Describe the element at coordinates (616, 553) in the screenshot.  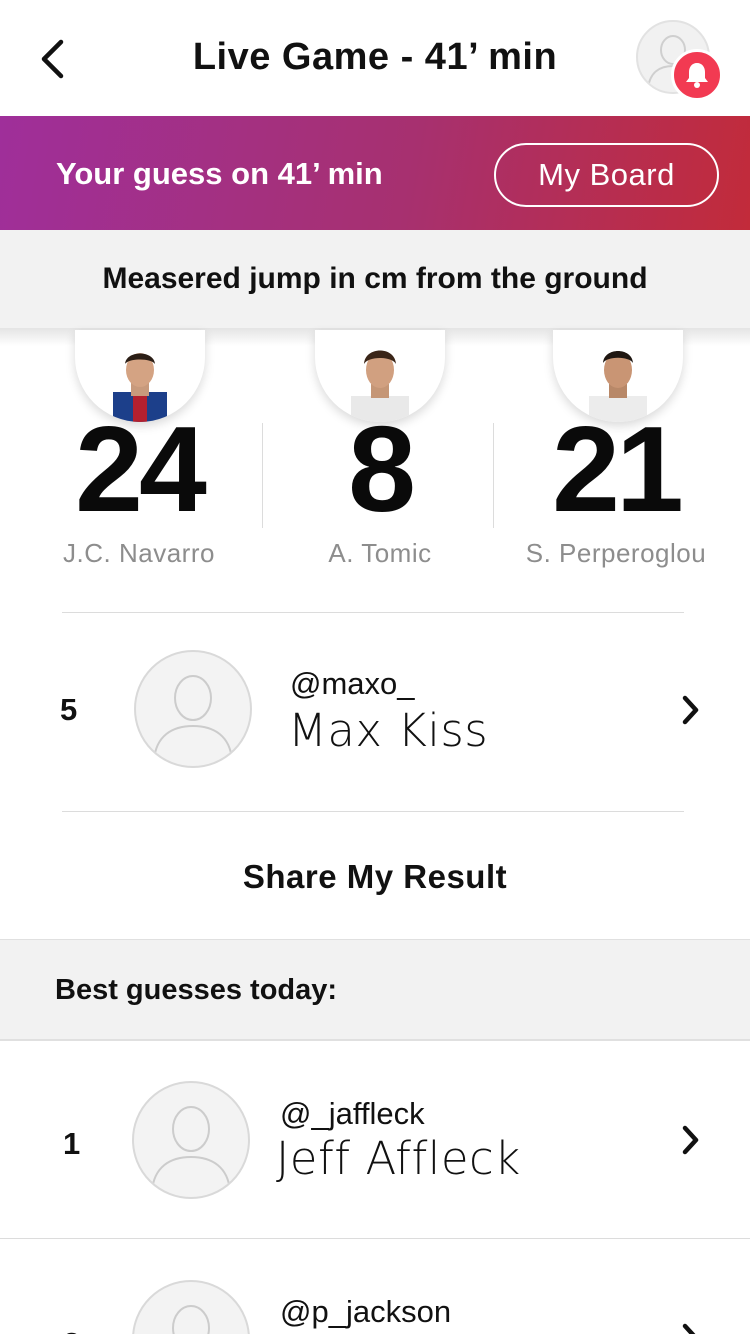
I see `player-name: S. Perperoglou` at that location.